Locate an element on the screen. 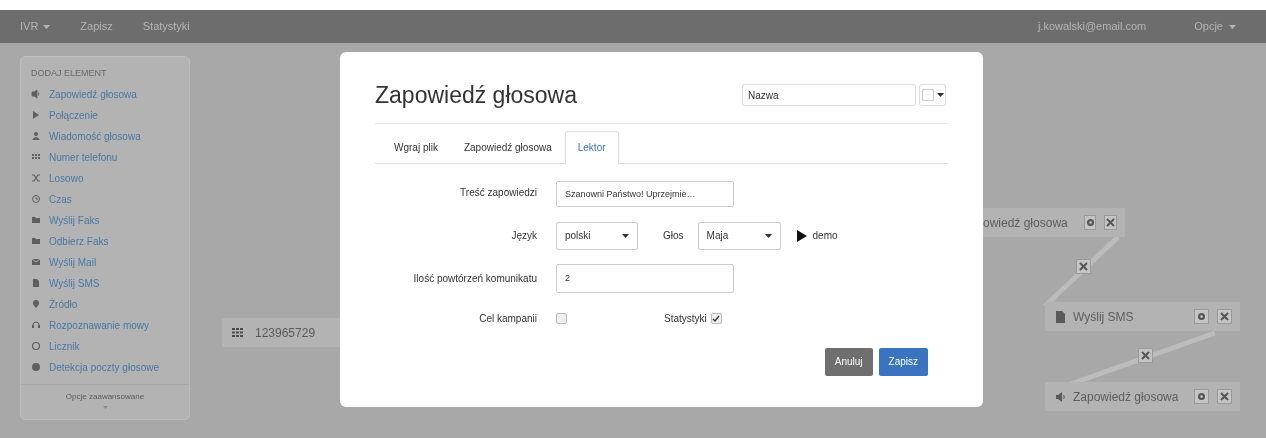 The image size is (1266, 438). field-label: Treść zapowiedzi is located at coordinates (498, 193).